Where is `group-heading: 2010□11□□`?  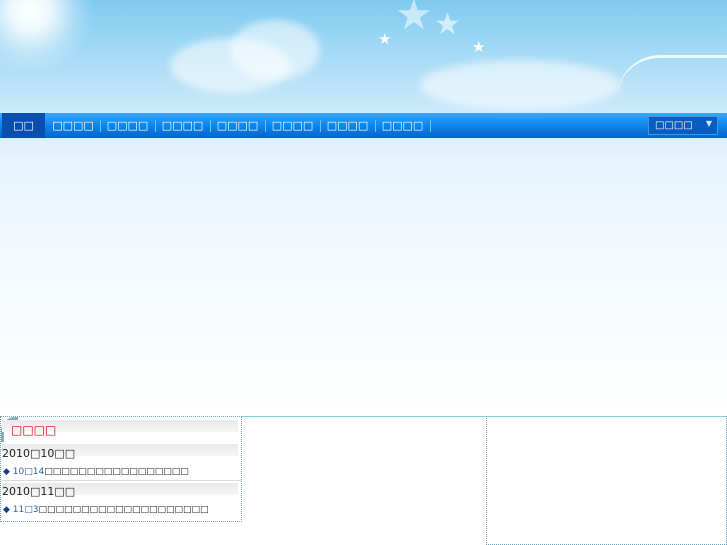
group-heading: 2010□11□□ is located at coordinates (39, 491).